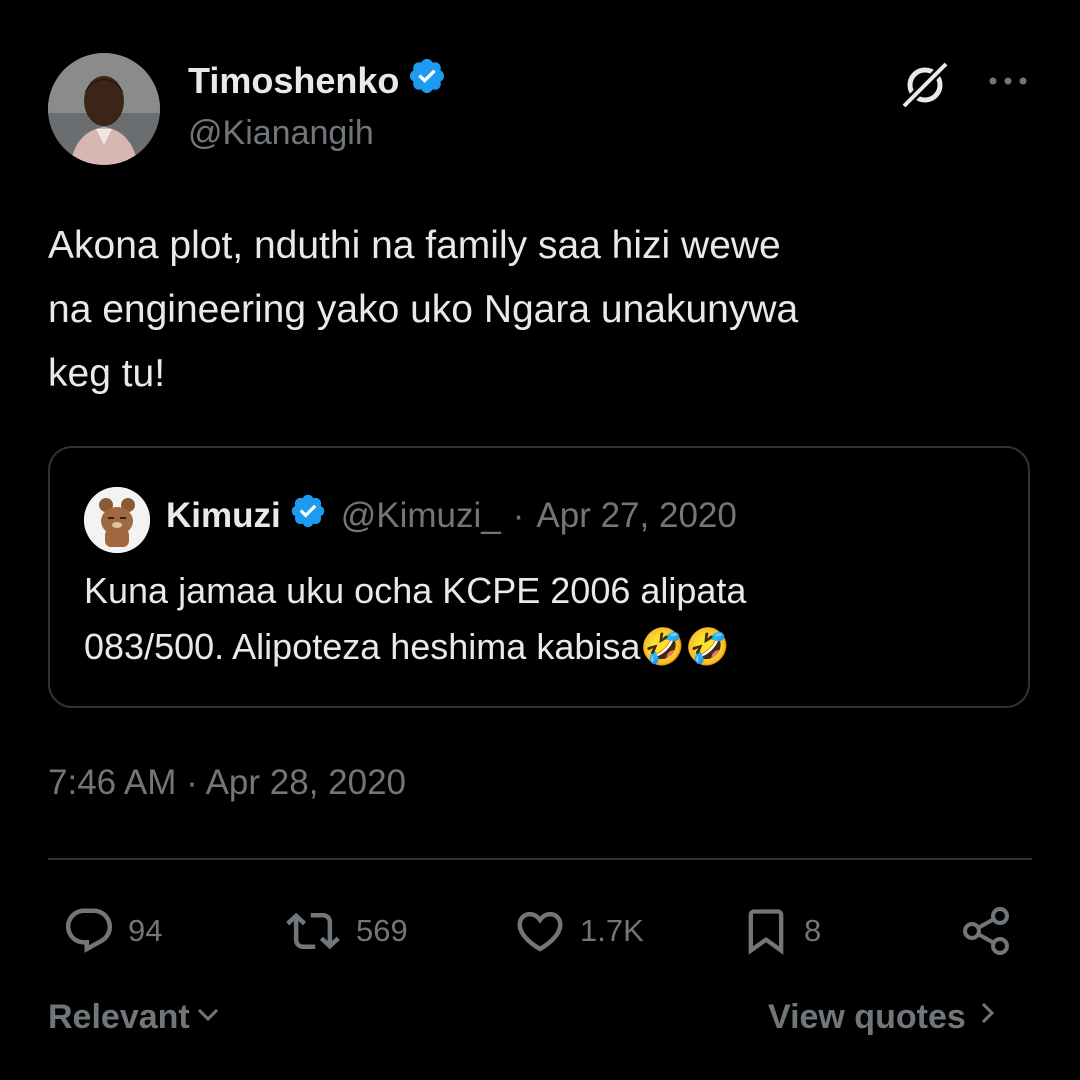 The height and width of the screenshot is (1080, 1080). Describe the element at coordinates (540, 859) in the screenshot. I see `divider` at that location.